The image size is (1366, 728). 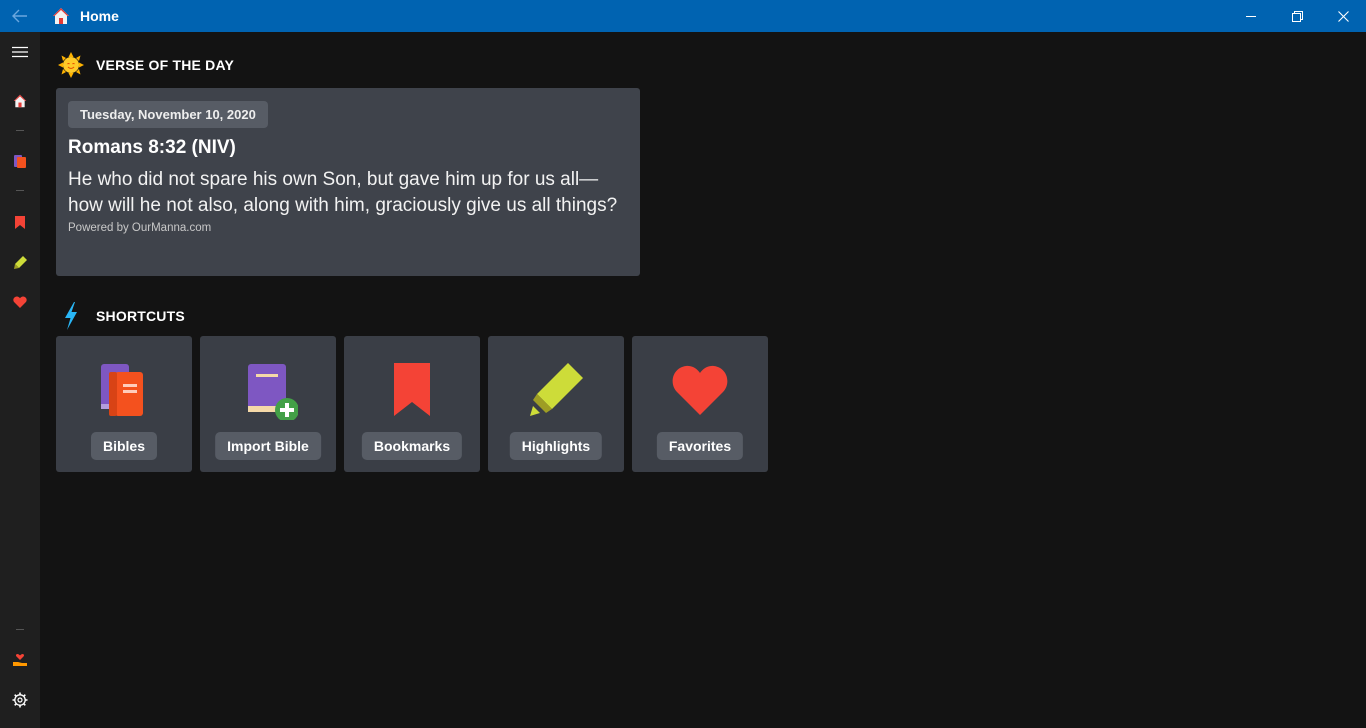 I want to click on navigation-sidebar, so click(x=20, y=380).